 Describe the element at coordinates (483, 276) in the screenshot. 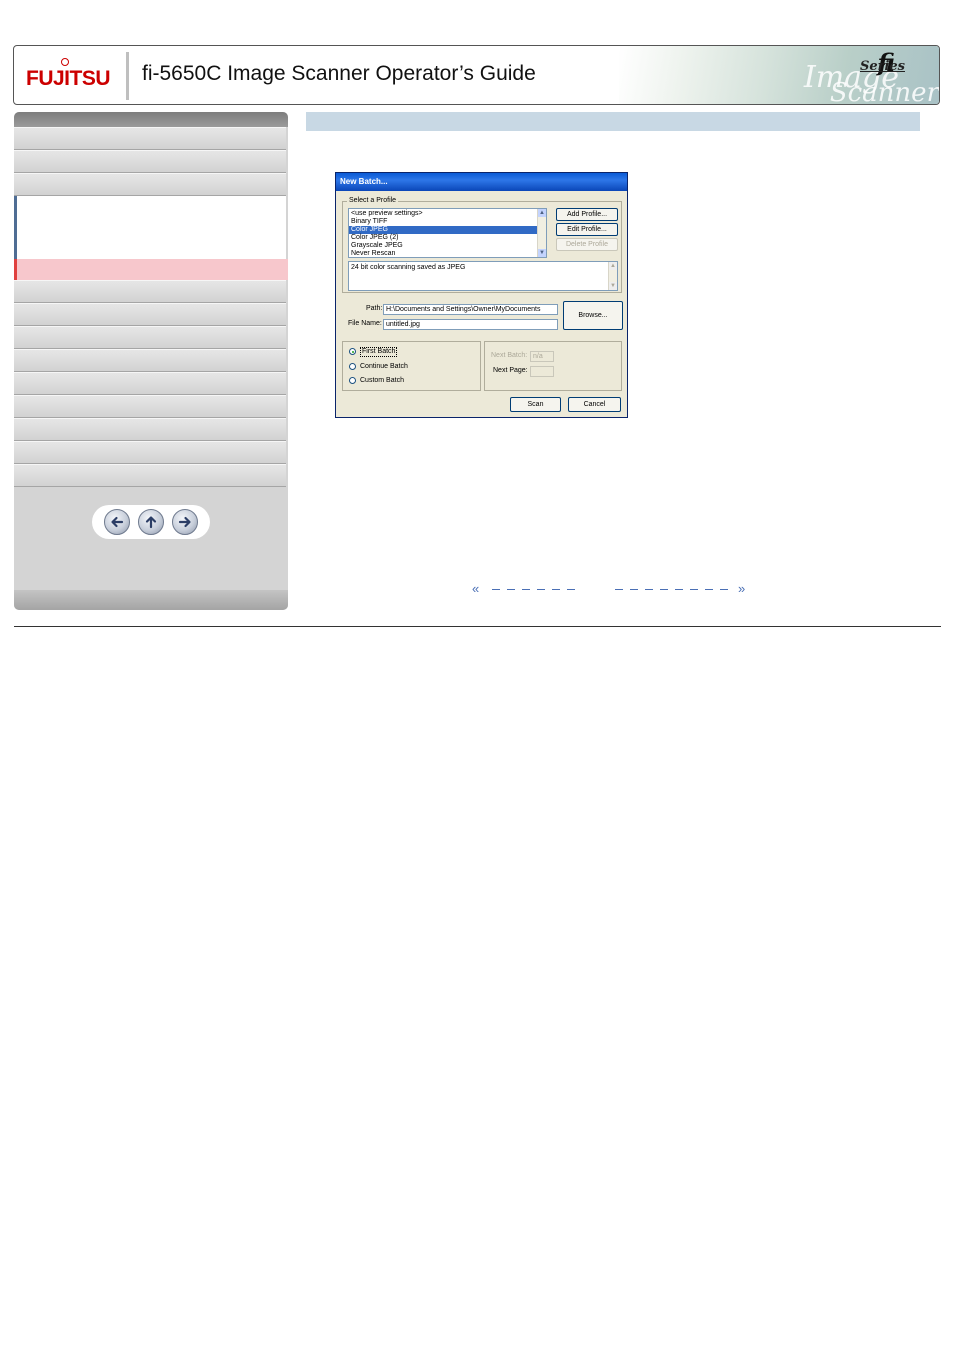

I see `profile-description: 24 bit color scanning saved as JPEG ▲ ▼` at that location.